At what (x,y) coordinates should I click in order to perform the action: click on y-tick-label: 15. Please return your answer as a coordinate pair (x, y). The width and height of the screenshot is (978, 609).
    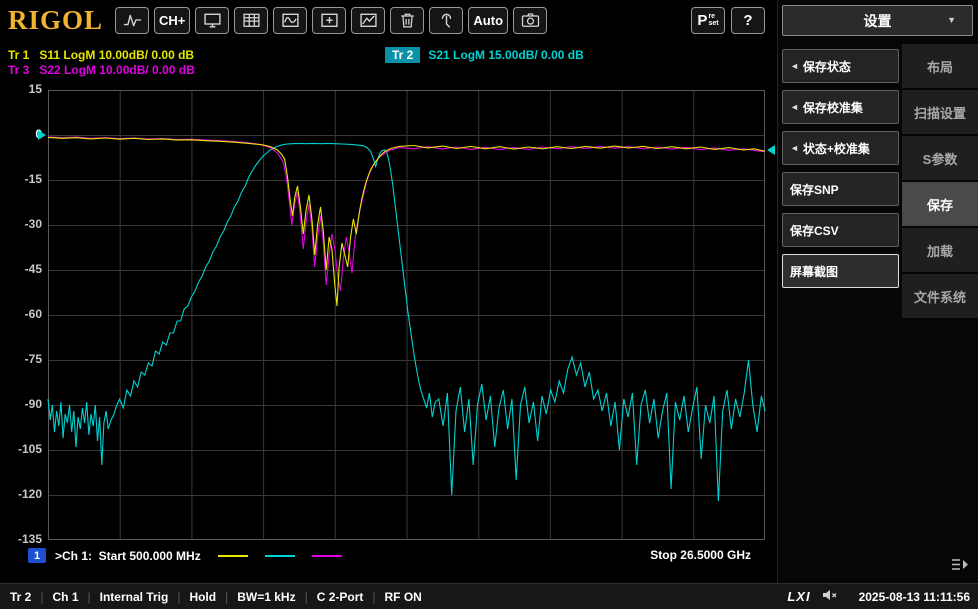
    Looking at the image, I should click on (35, 89).